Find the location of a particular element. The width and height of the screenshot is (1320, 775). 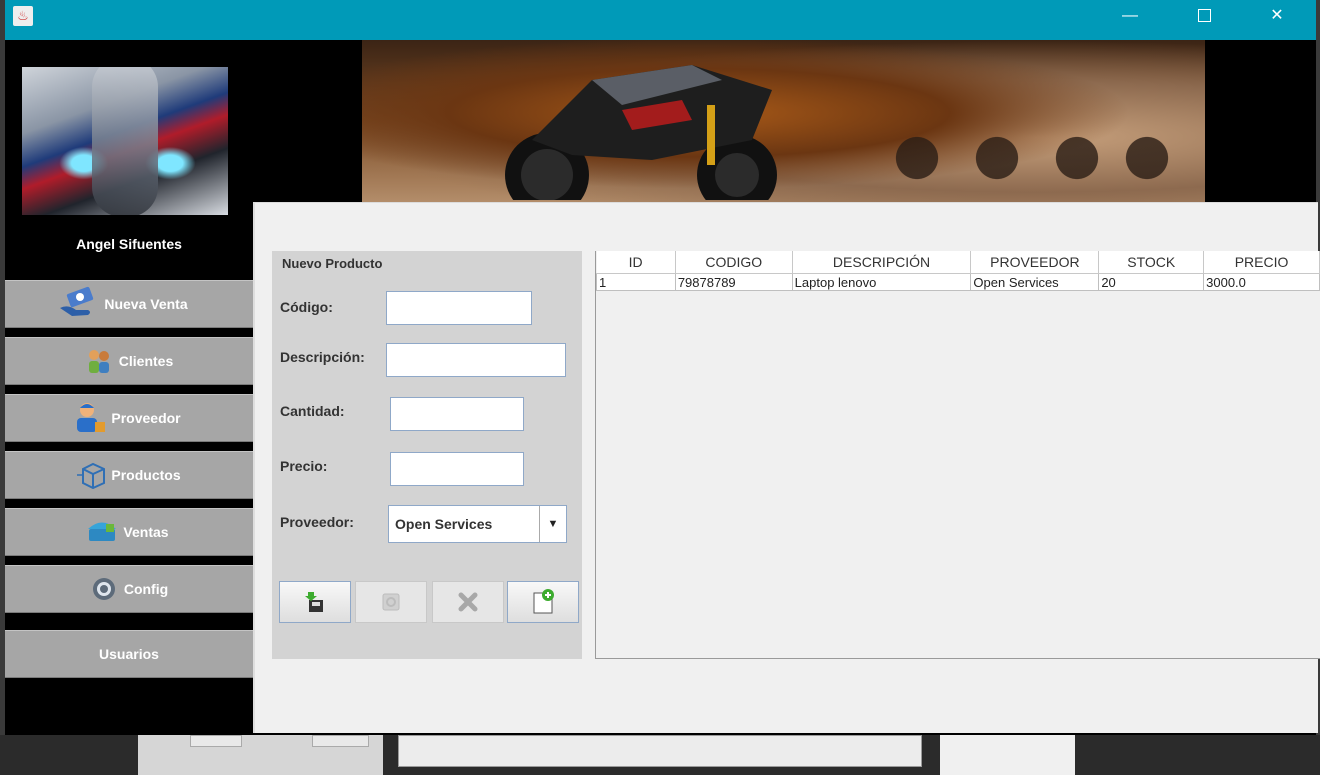

proveedor-select: Open Services ▼ is located at coordinates (477, 524).